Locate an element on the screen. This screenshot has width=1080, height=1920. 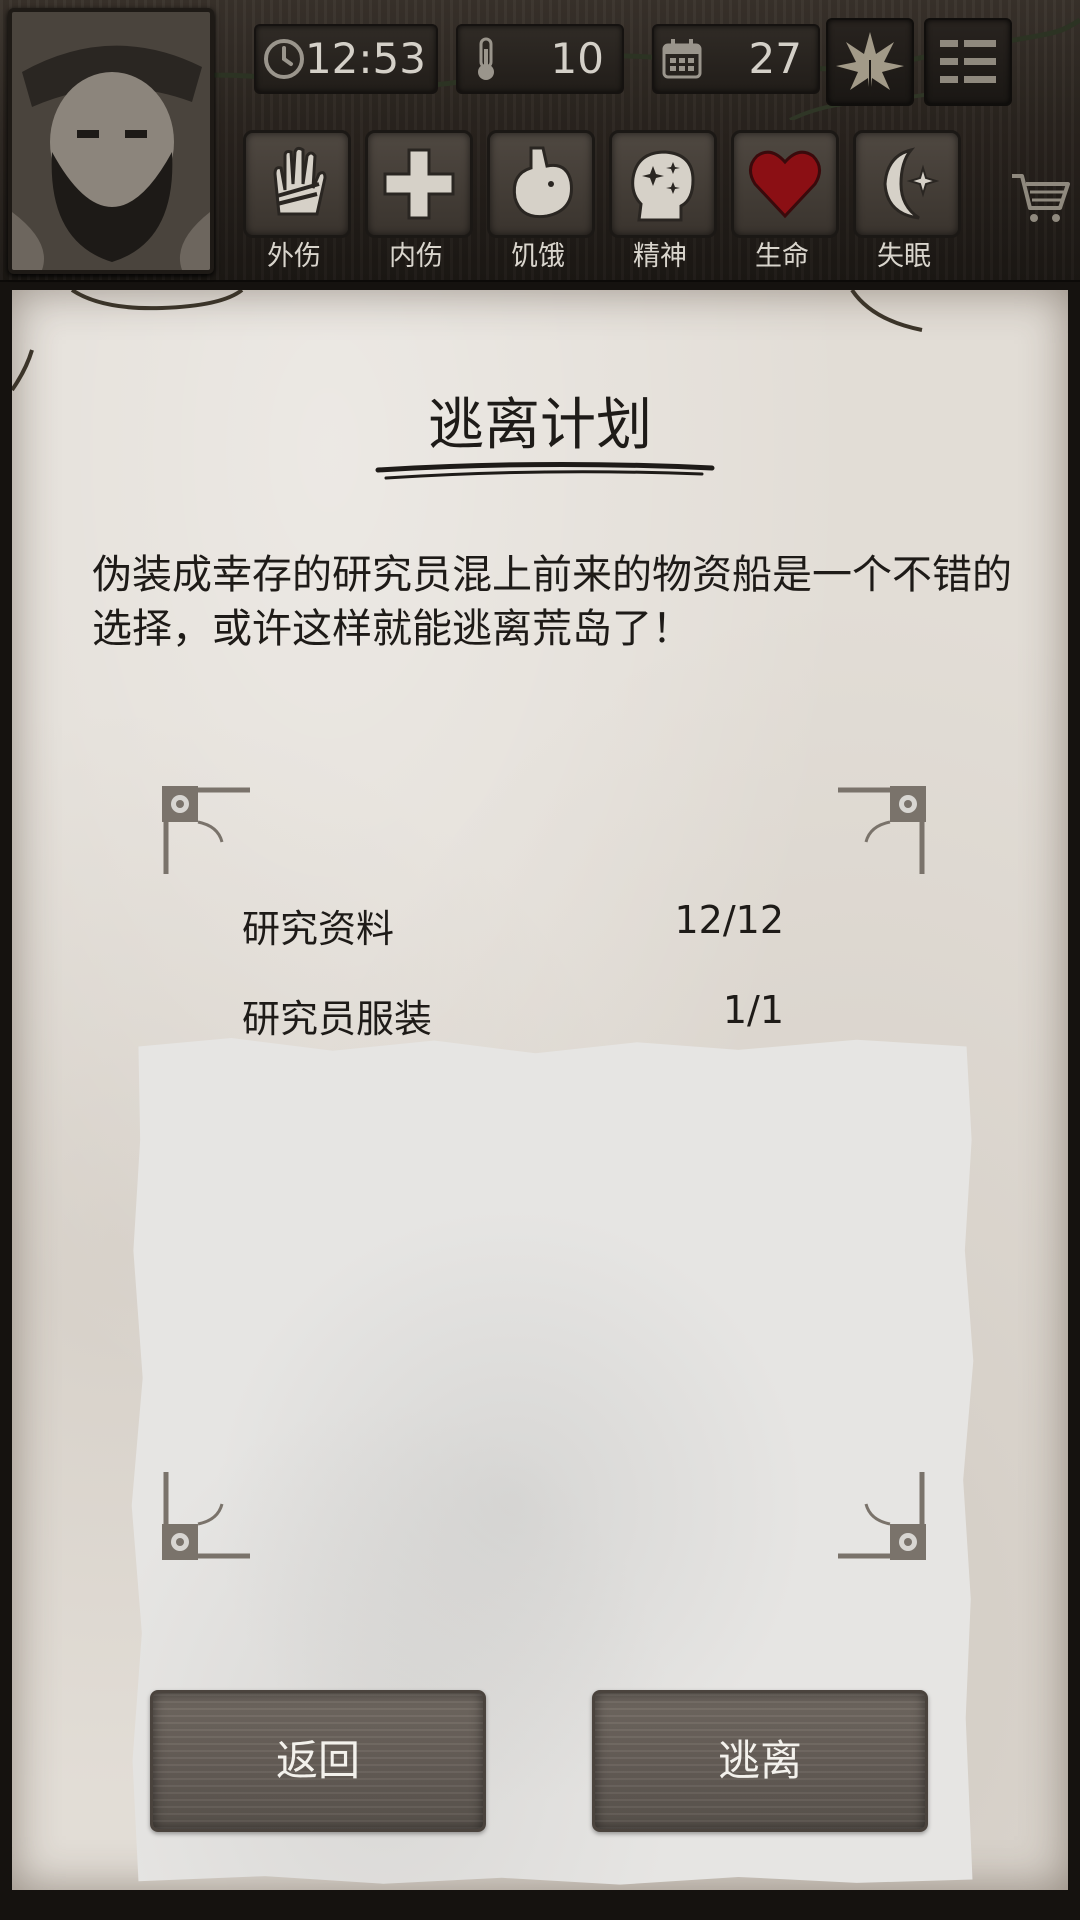
head-stars-icon is located at coordinates (663, 186).